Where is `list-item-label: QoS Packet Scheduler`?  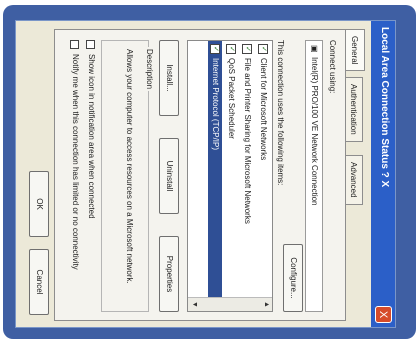 list-item-label: QoS Packet Scheduler is located at coordinates (231, 98).